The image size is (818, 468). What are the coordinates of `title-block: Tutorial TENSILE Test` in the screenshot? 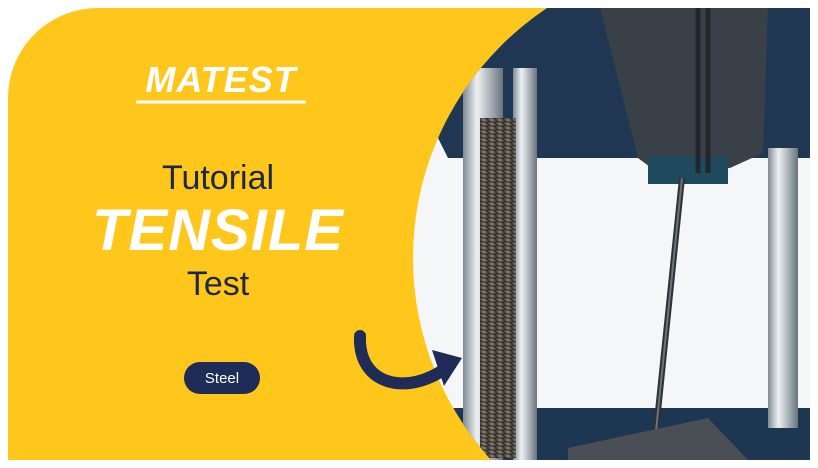 It's located at (218, 231).